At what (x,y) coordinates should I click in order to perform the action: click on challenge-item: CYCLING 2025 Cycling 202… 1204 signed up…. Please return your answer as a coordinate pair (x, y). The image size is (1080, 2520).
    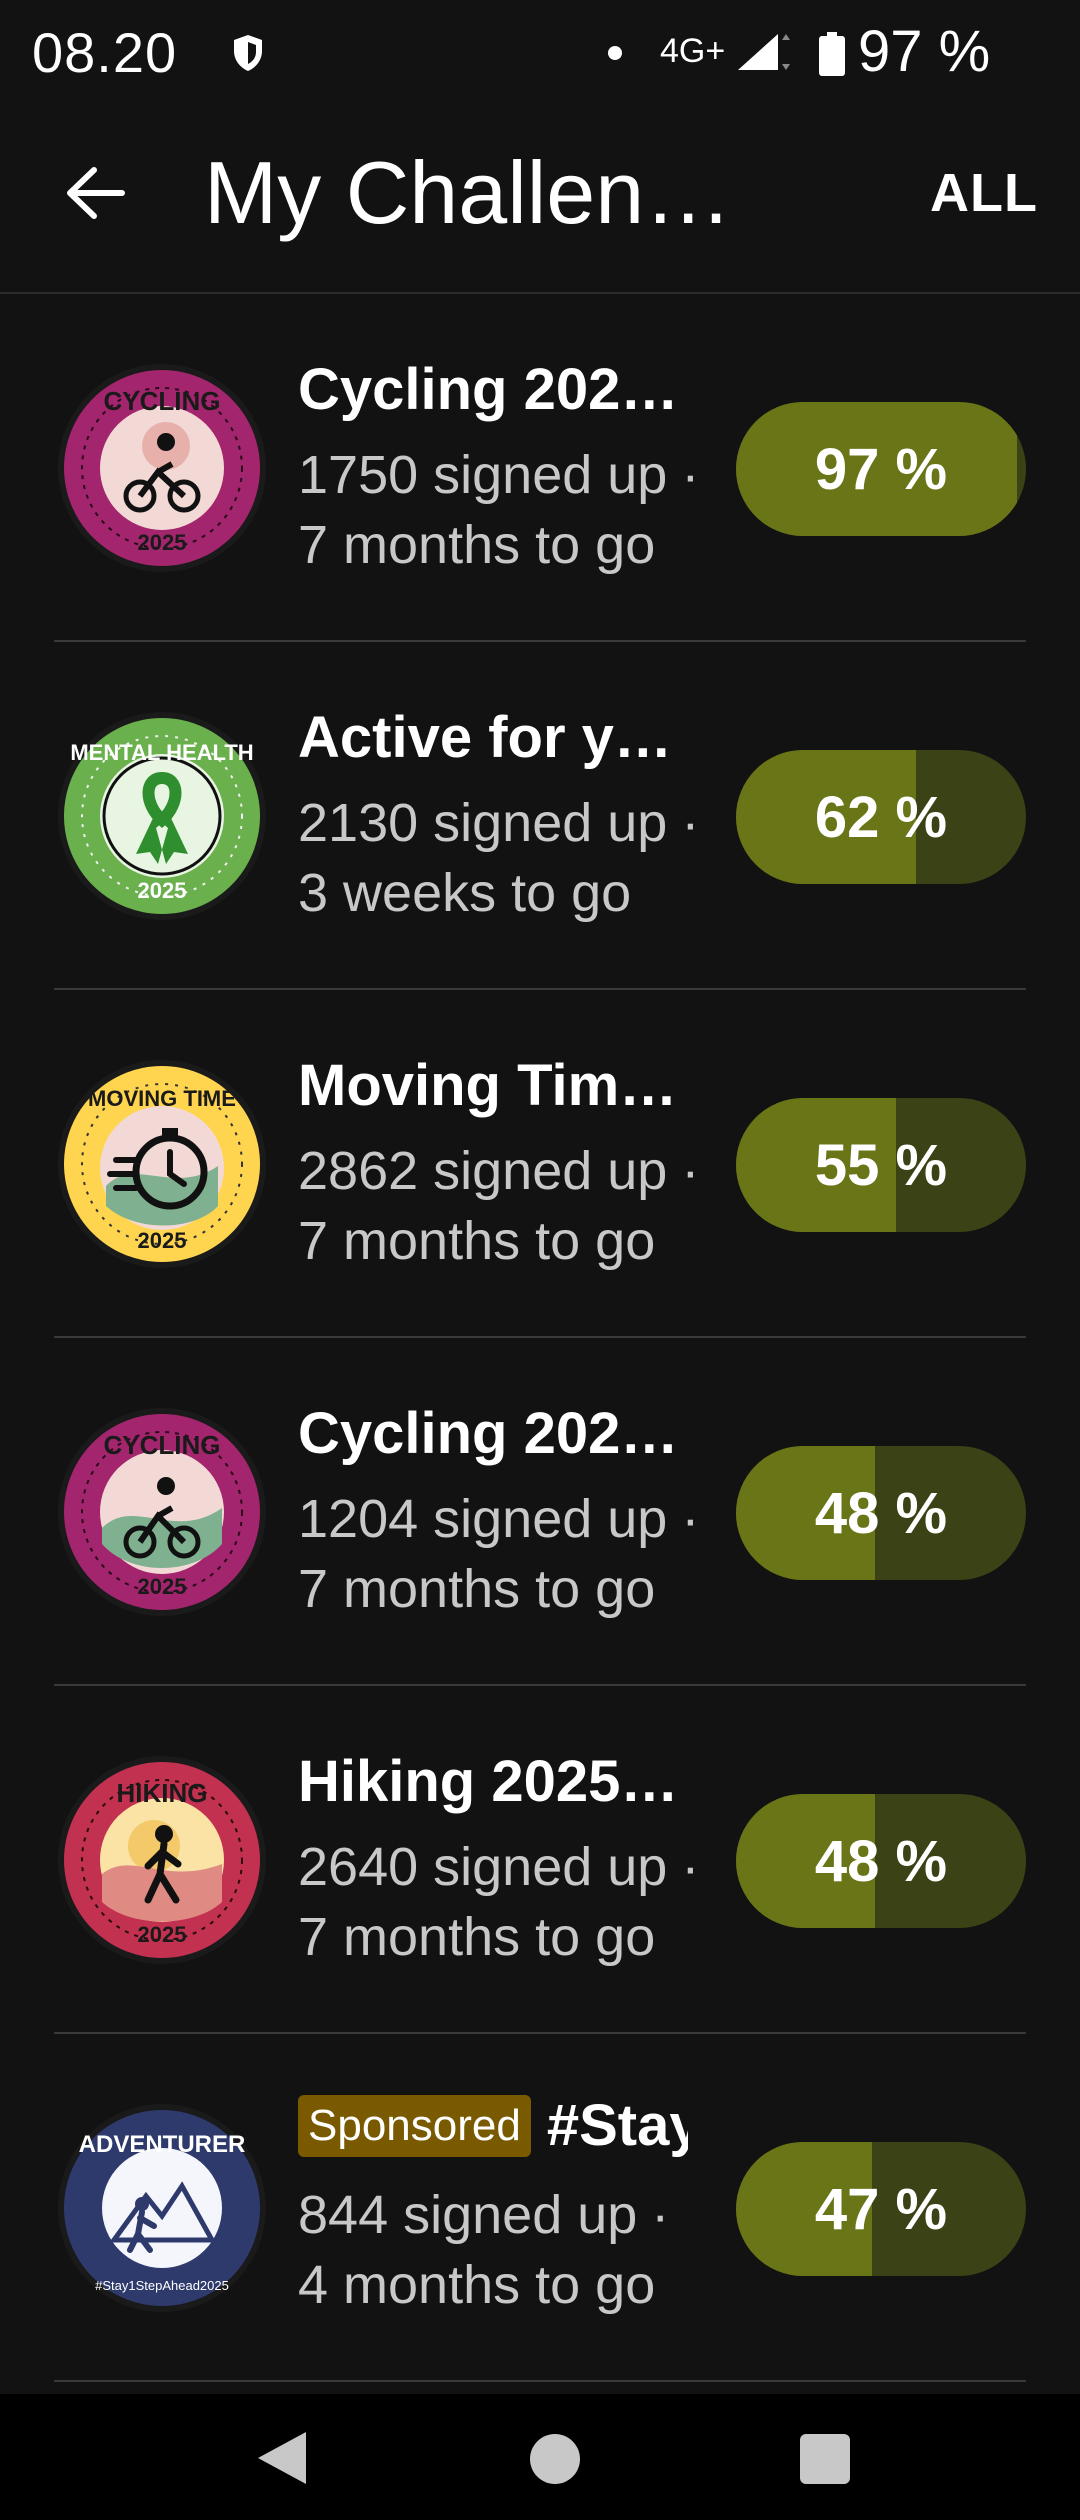
    Looking at the image, I should click on (540, 1512).